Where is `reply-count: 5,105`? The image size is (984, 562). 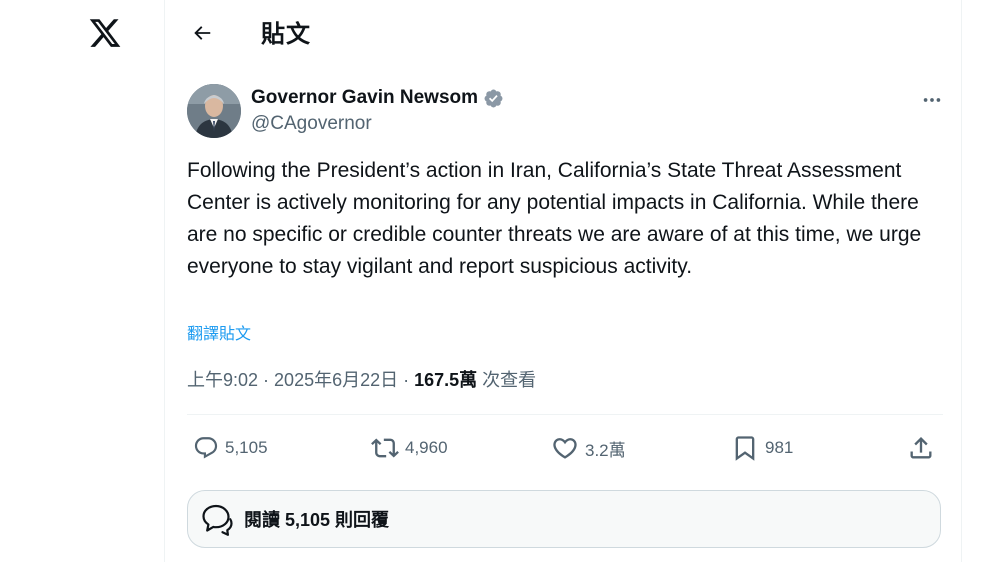 reply-count: 5,105 is located at coordinates (246, 447).